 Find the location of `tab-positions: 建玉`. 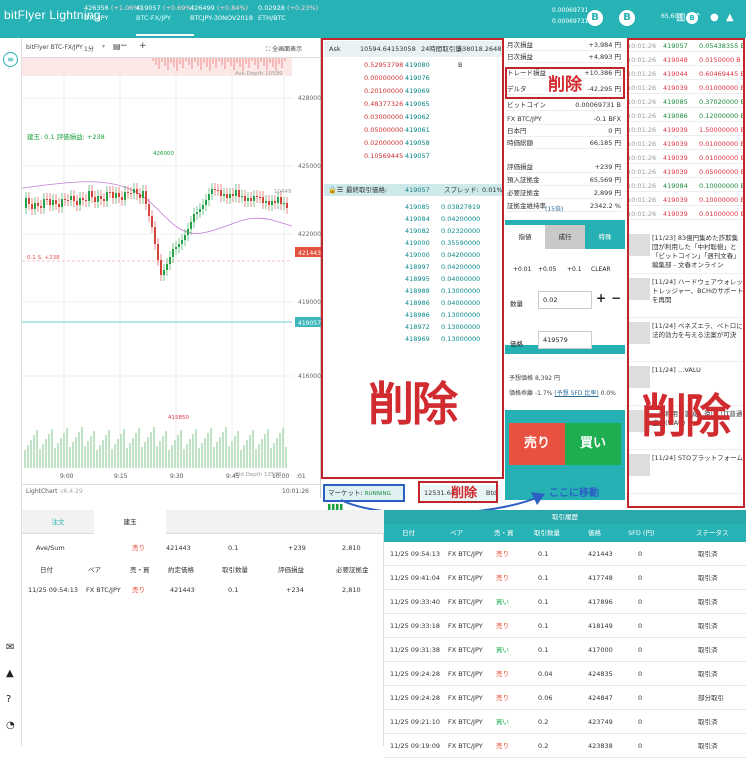

tab-positions: 建玉 is located at coordinates (130, 522).